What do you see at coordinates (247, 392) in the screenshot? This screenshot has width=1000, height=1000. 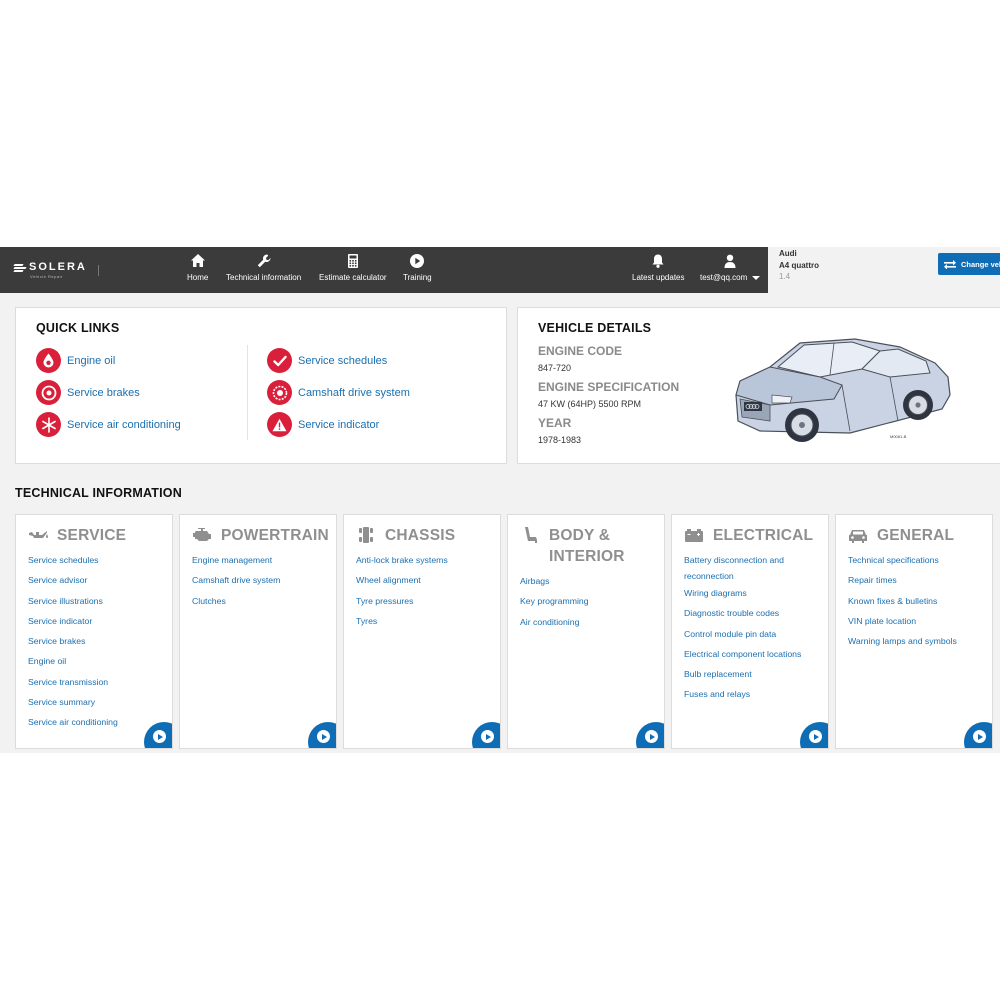 I see `quick-links-divider` at bounding box center [247, 392].